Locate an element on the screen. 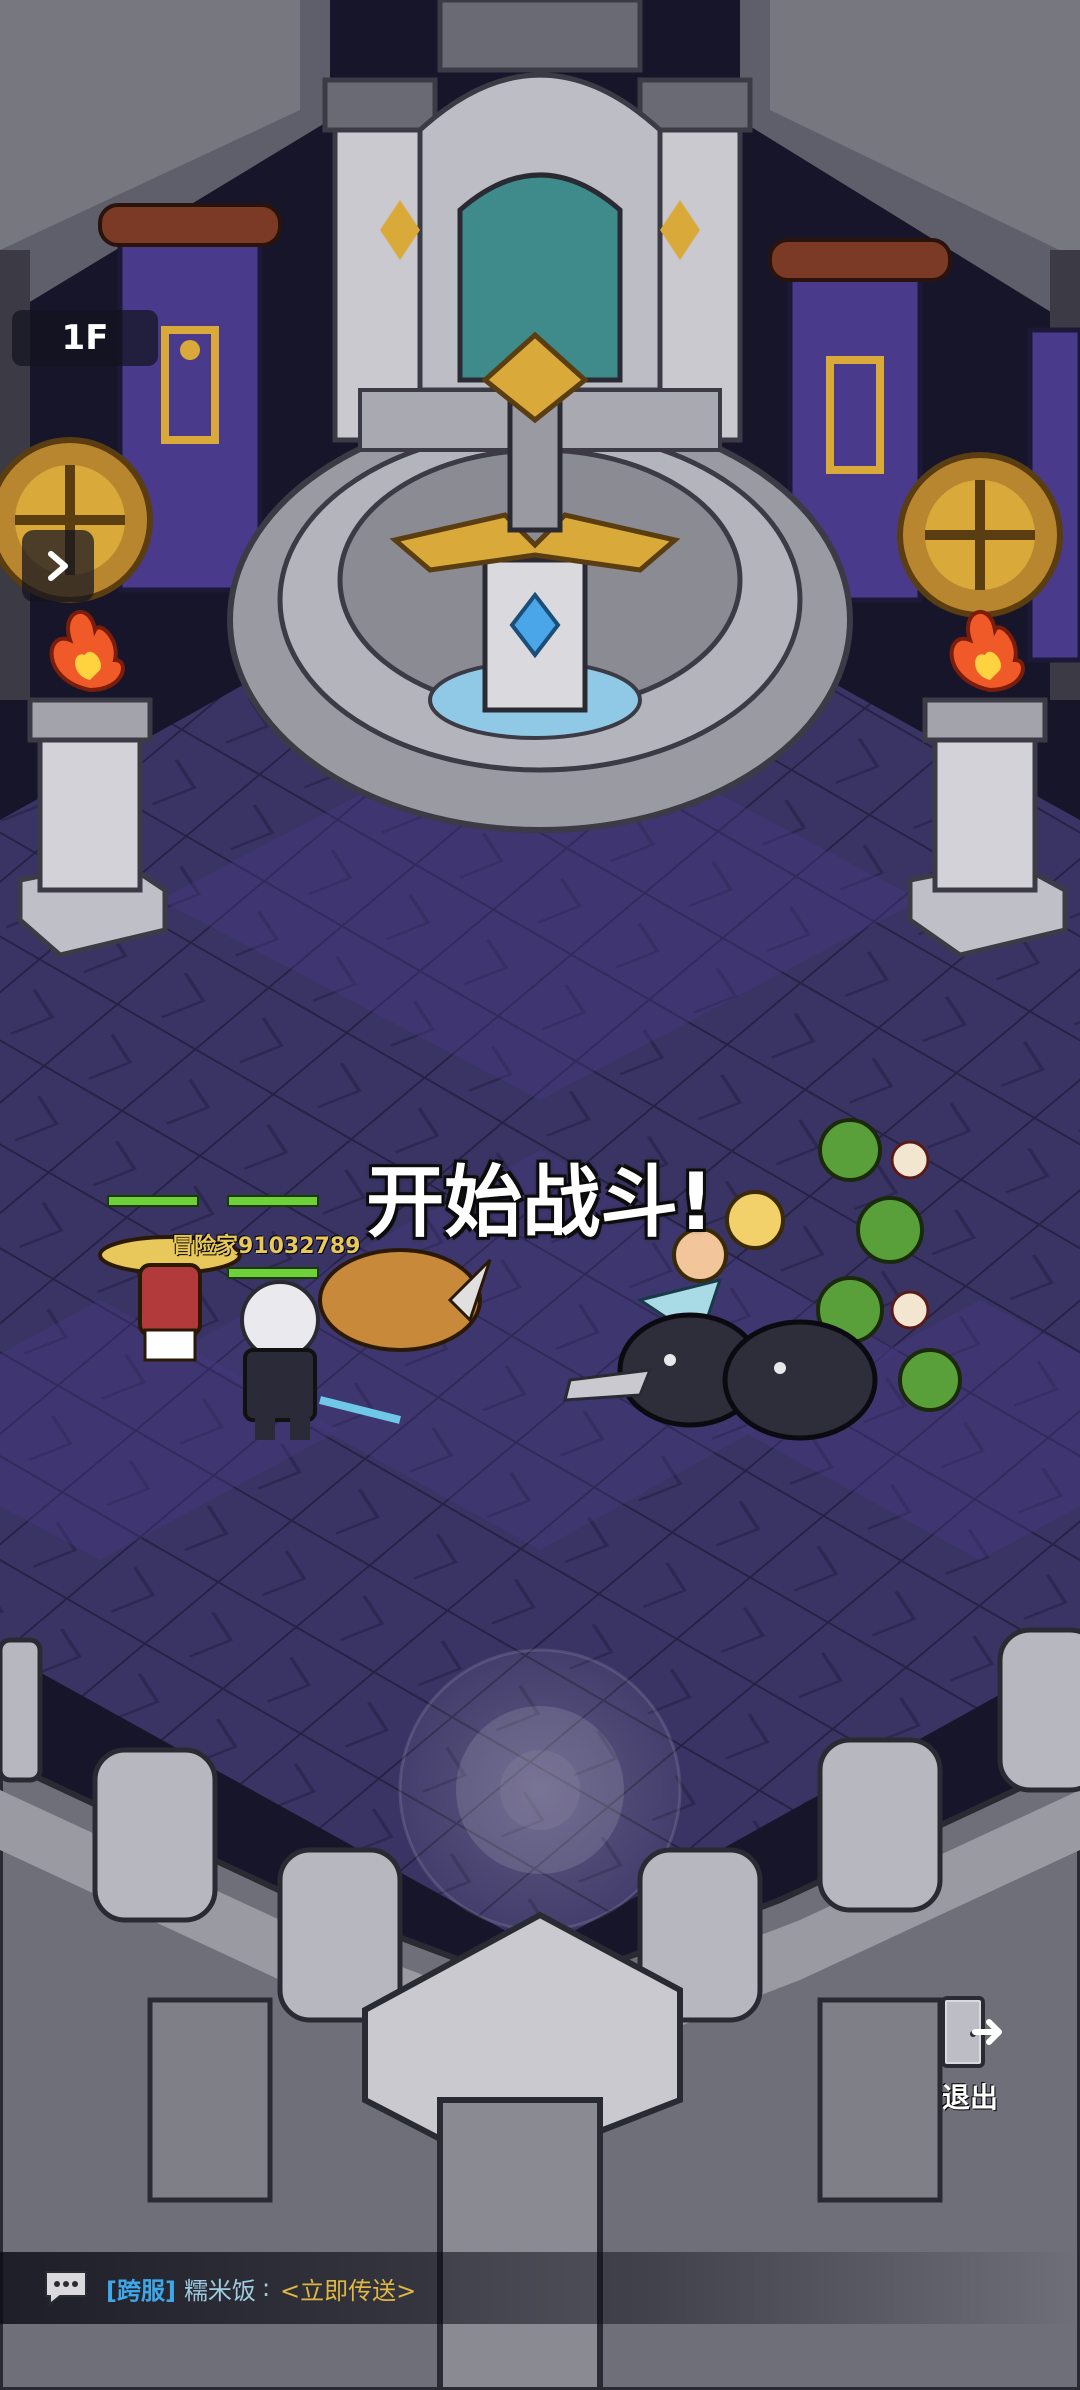 The image size is (1080, 2390). chevron-right-icon is located at coordinates (58, 566).